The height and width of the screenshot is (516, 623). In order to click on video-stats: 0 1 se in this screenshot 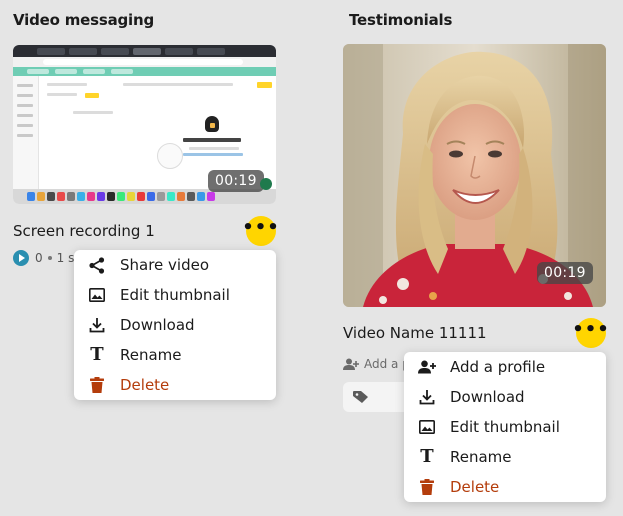, I will do `click(47, 258)`.